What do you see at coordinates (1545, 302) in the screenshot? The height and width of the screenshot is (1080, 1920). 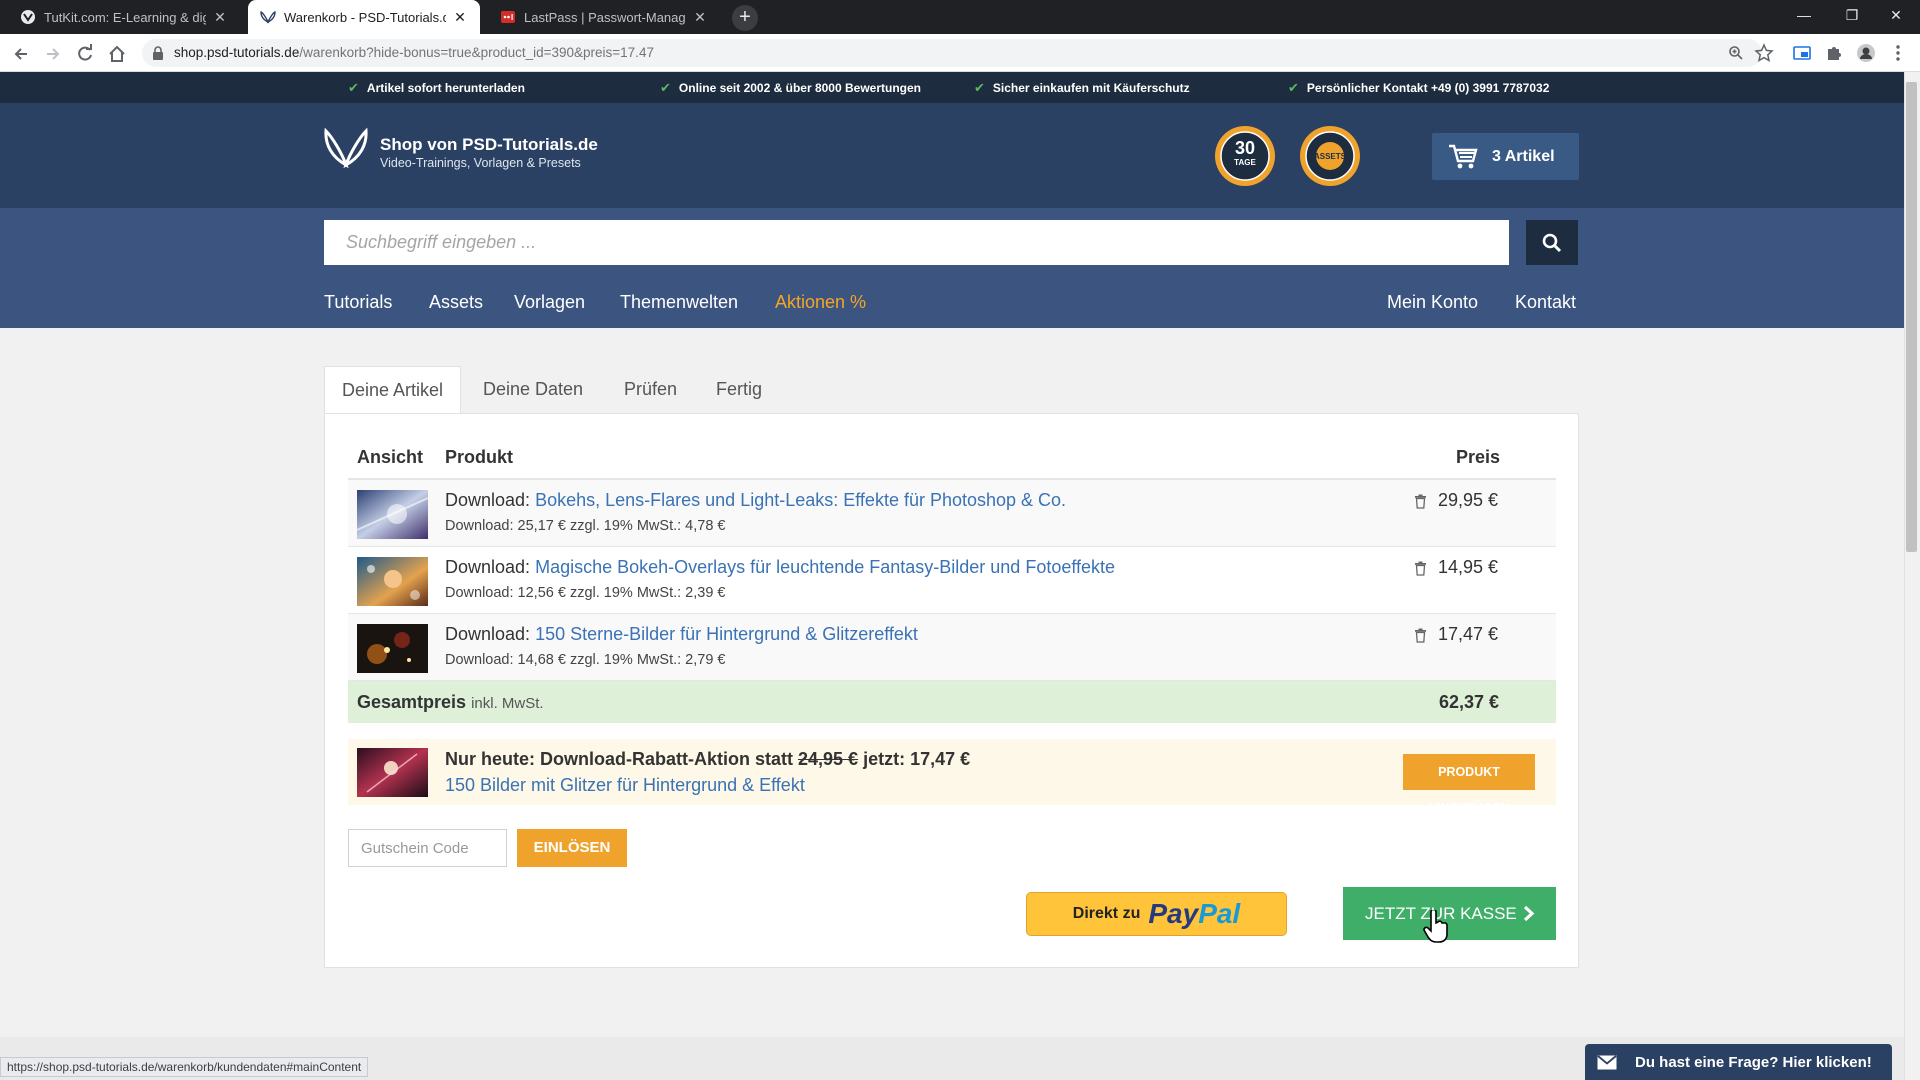 I see `nav-kontakt: Kontakt` at bounding box center [1545, 302].